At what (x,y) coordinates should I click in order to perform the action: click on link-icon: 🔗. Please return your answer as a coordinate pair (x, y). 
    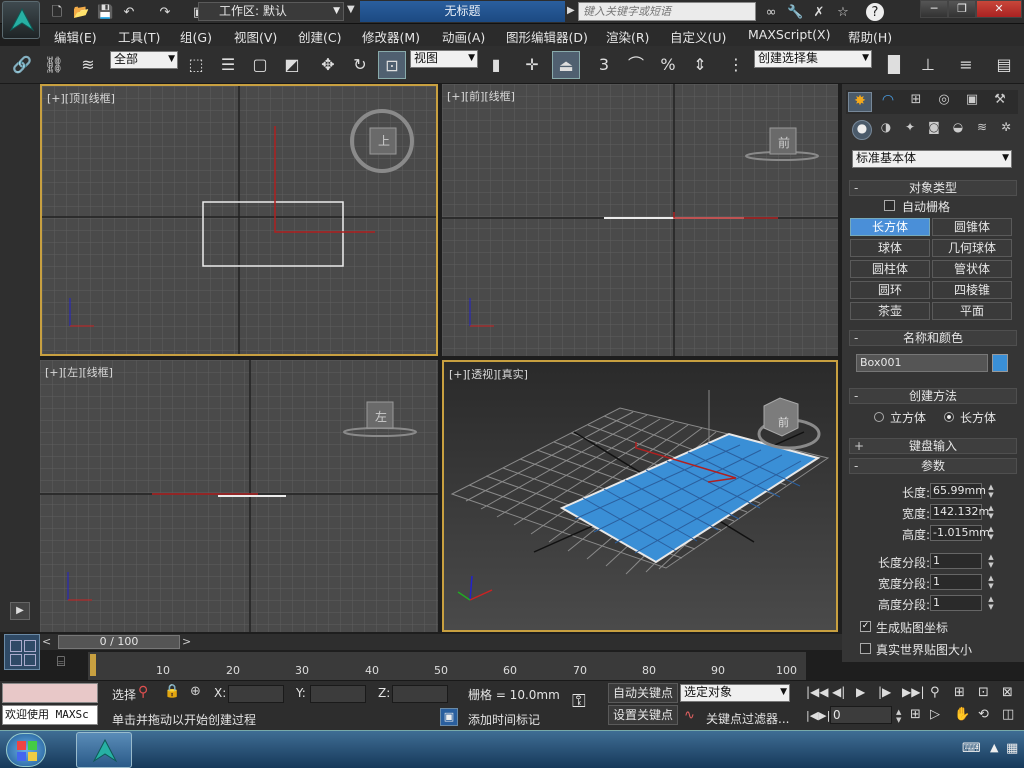
    Looking at the image, I should click on (22, 65).